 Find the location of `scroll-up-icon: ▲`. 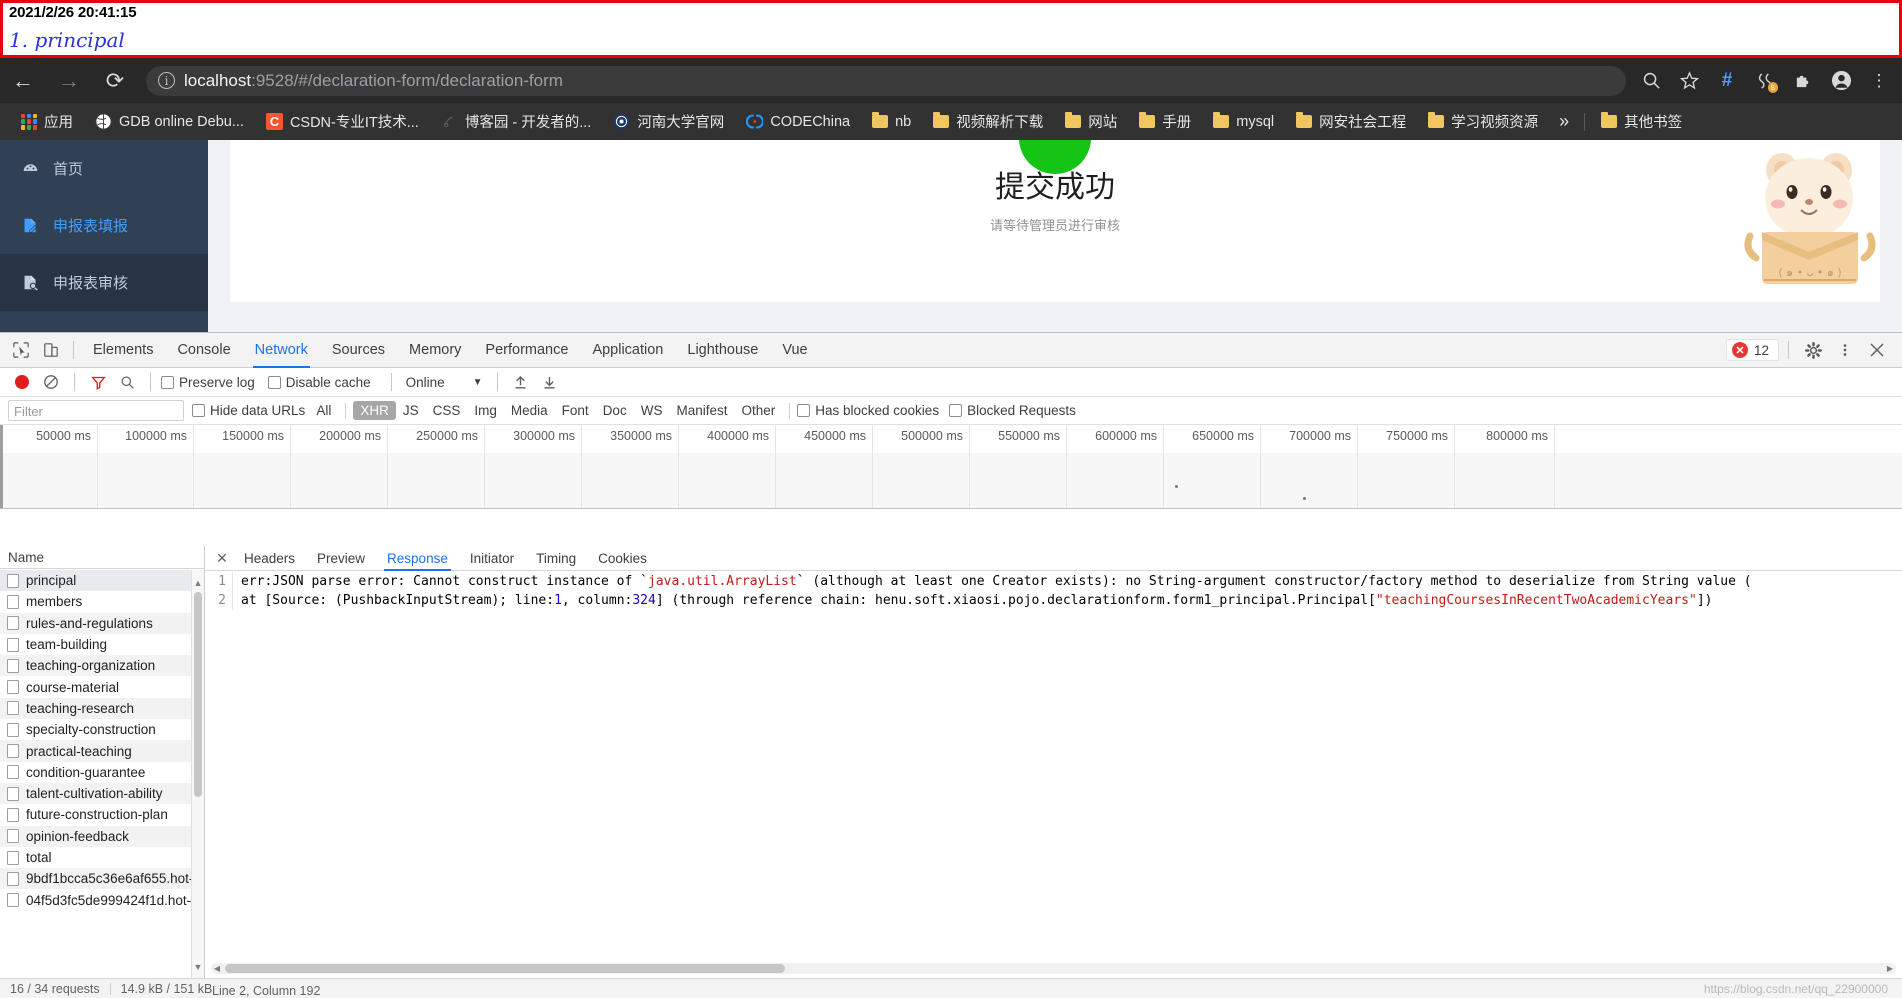

scroll-up-icon: ▲ is located at coordinates (198, 583).